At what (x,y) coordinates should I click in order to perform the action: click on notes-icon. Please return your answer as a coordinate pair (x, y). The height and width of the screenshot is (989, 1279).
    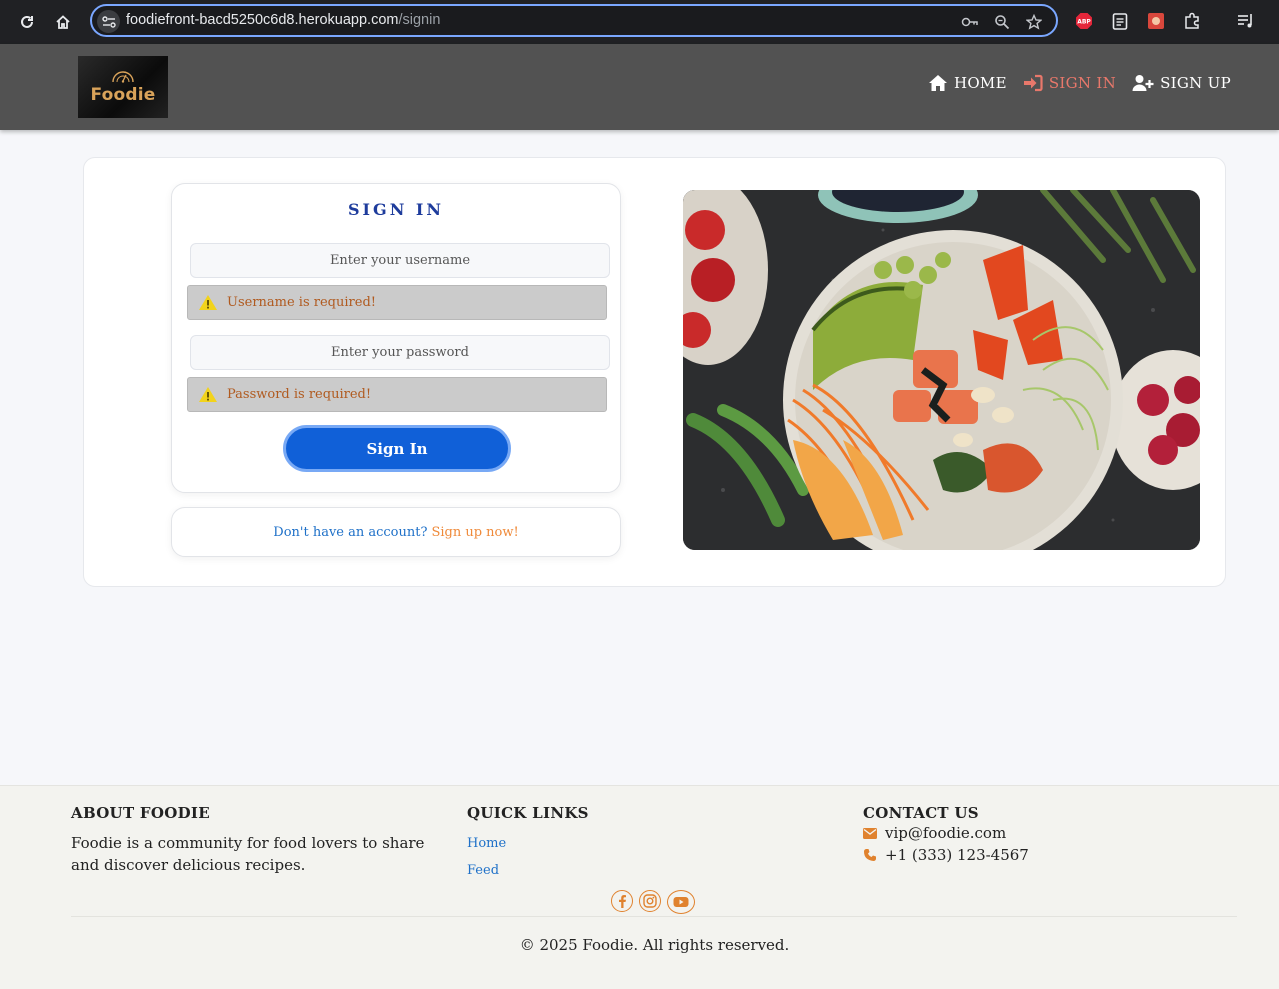
    Looking at the image, I should click on (1120, 21).